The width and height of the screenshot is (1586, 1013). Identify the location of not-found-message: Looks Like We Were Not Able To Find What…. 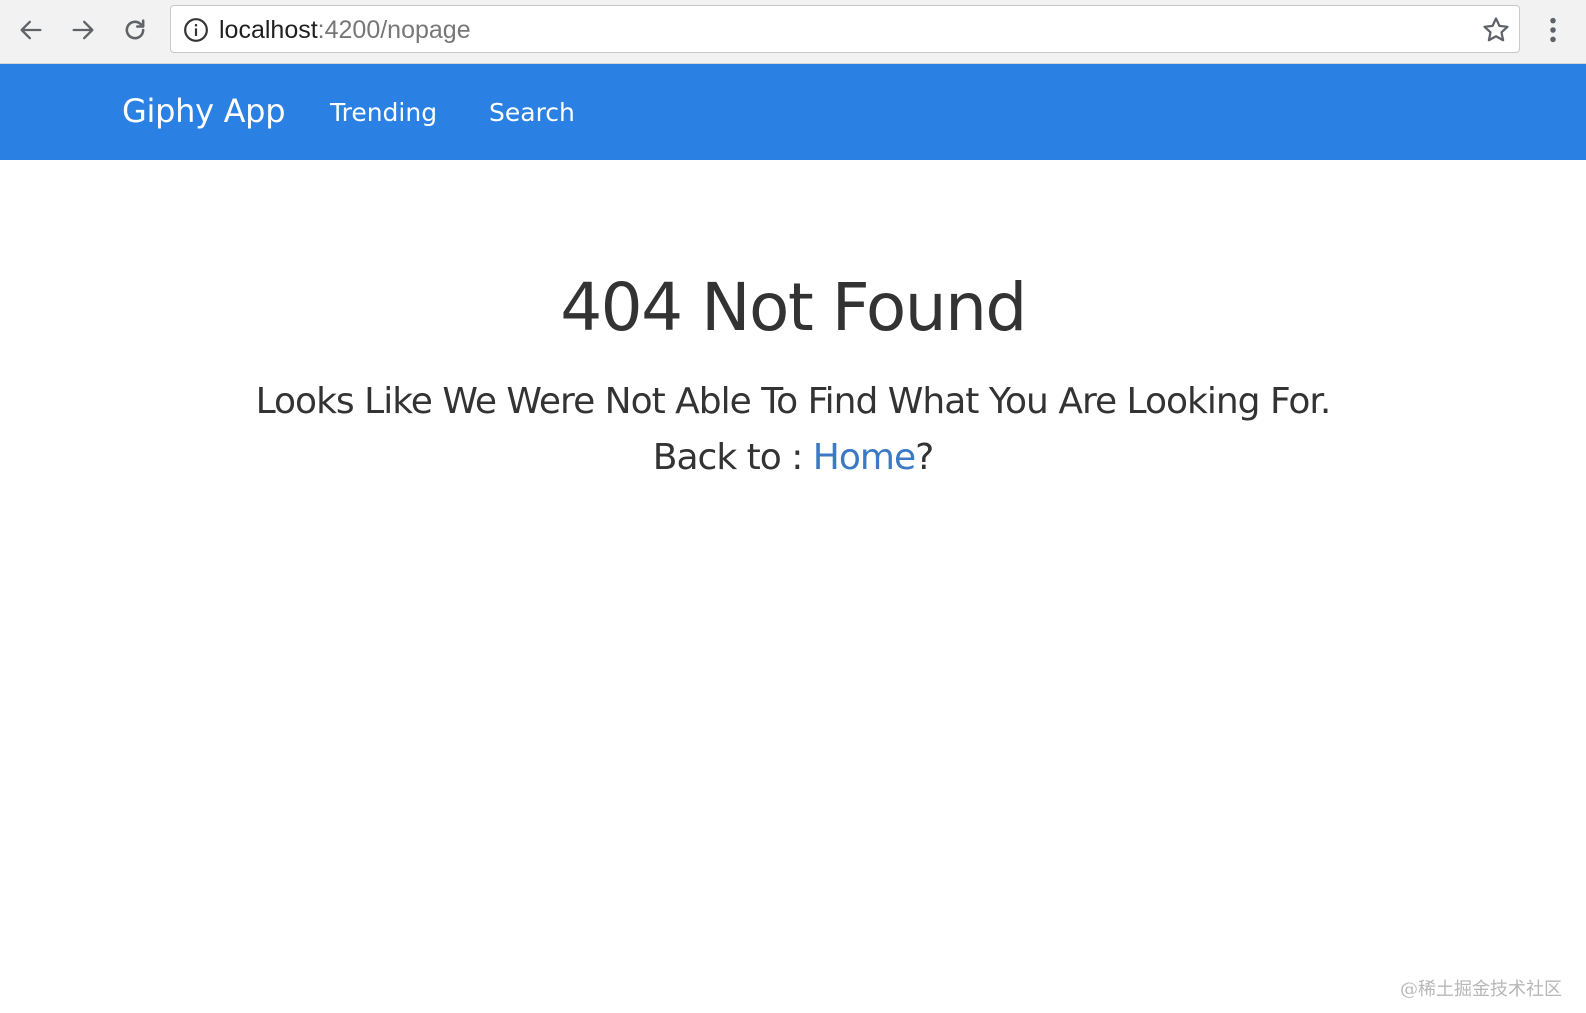
(793, 401).